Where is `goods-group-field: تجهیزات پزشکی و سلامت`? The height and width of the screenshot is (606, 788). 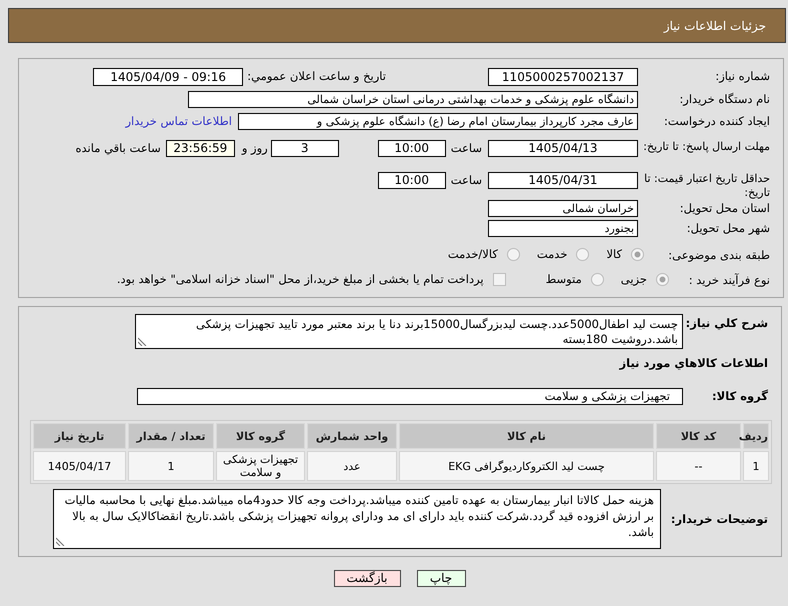
goods-group-field: تجهیزات پزشکی و سلامت is located at coordinates (410, 396).